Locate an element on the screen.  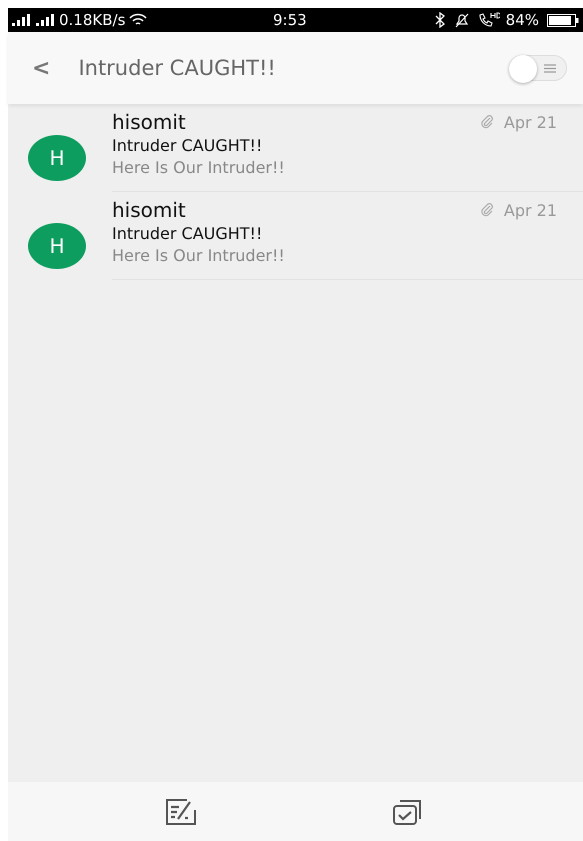
hd-call-icon is located at coordinates (489, 20).